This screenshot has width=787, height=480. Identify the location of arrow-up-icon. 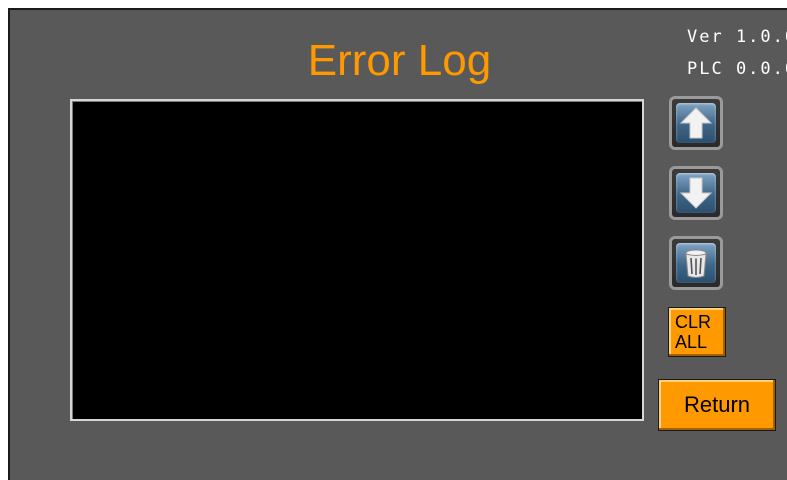
(696, 123).